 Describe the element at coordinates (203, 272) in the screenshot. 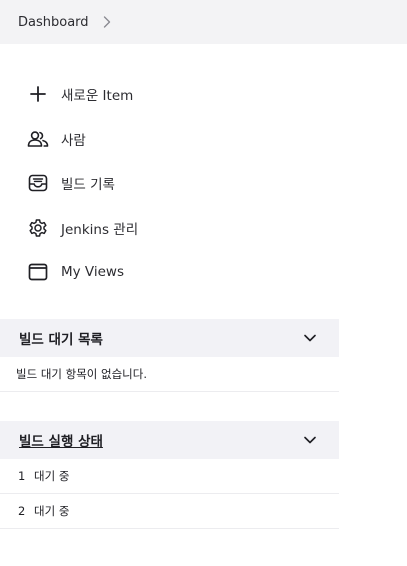

I see `task-my-views: My Views` at that location.